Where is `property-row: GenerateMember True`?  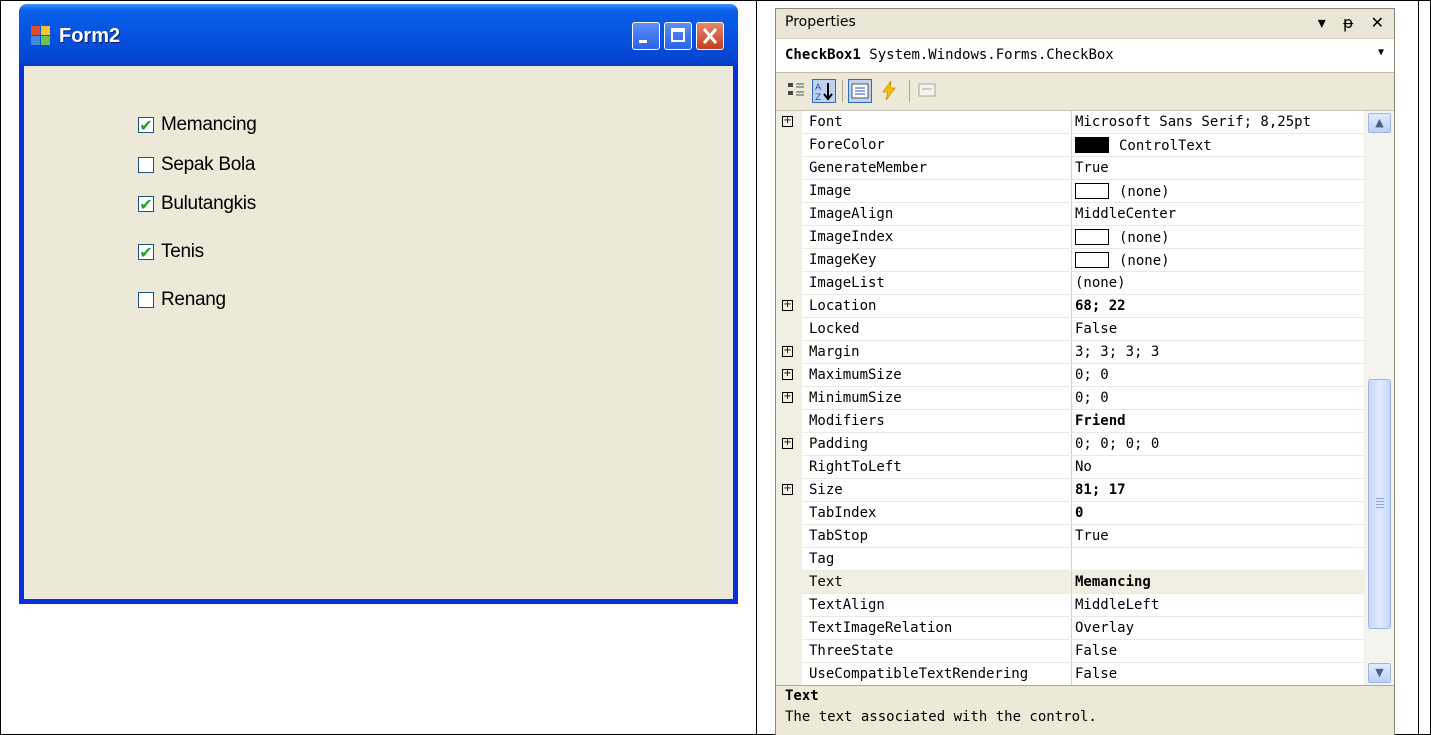
property-row: GenerateMember True is located at coordinates (1070, 168).